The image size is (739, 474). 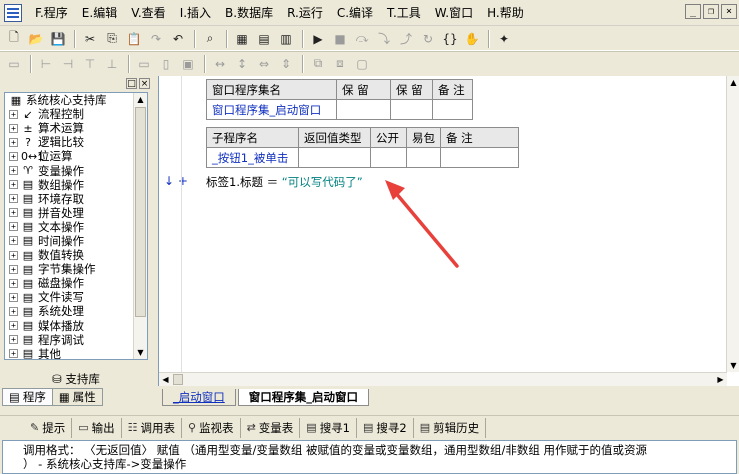 I want to click on bottom-tab: ⚲ 监视表, so click(x=211, y=427).